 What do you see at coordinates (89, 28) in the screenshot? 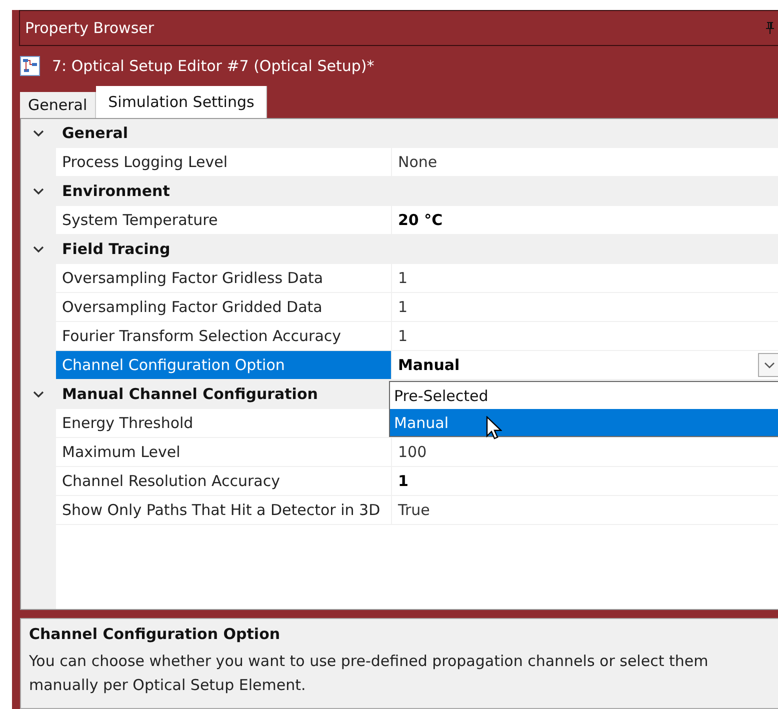
I see `panel-title: Property Browser` at bounding box center [89, 28].